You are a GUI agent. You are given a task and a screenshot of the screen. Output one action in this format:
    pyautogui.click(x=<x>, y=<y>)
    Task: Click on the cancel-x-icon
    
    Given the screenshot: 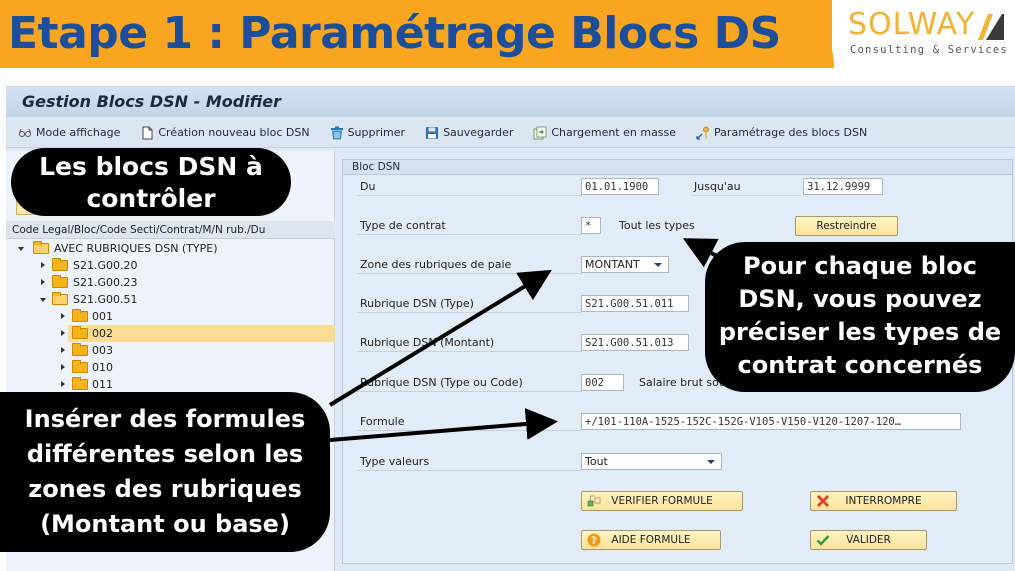 What is the action you would take?
    pyautogui.click(x=823, y=501)
    